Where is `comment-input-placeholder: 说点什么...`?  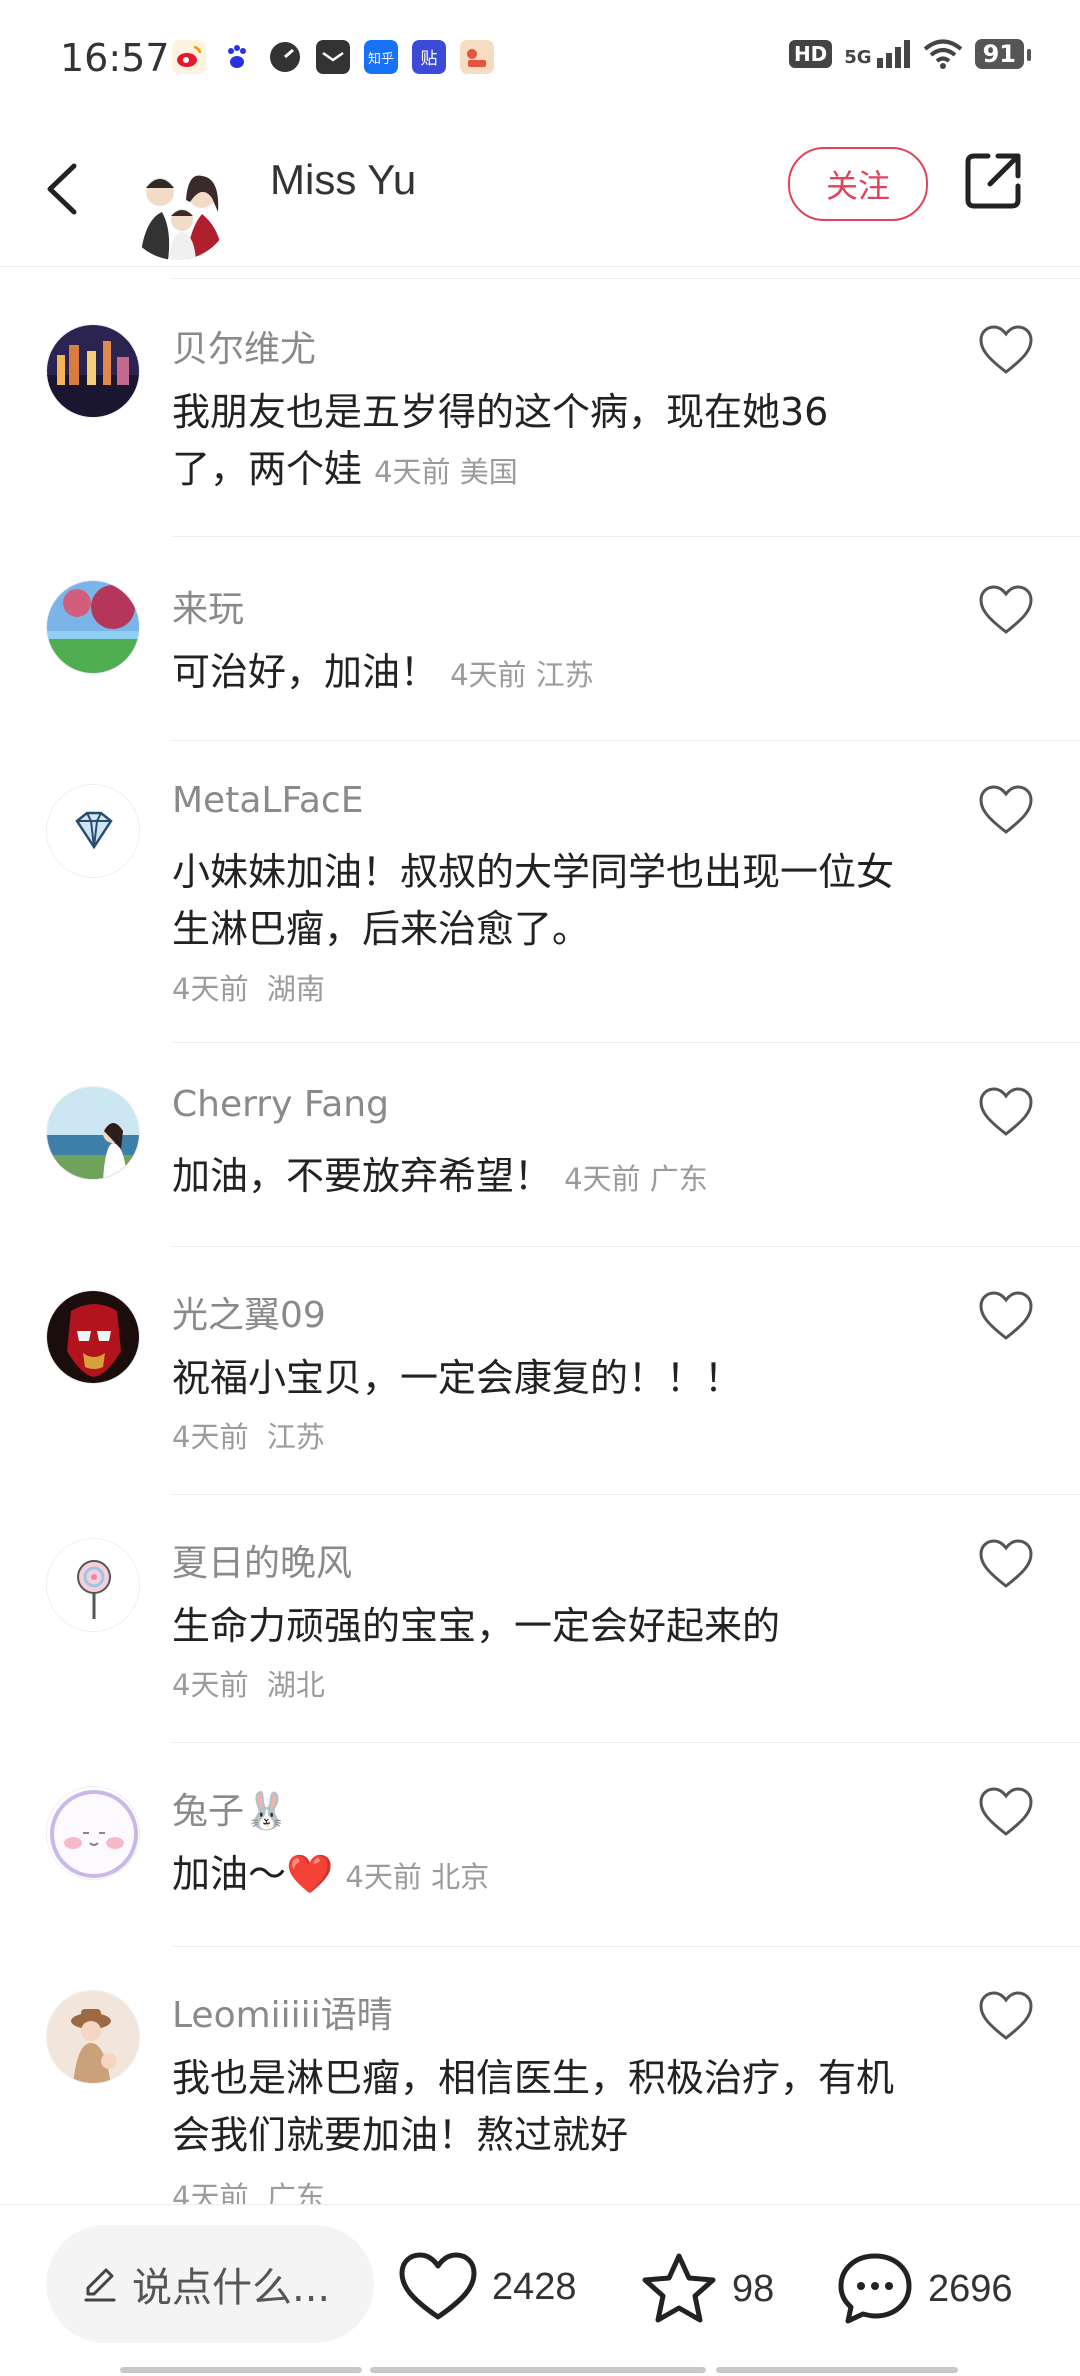
comment-input-placeholder: 说点什么... is located at coordinates (231, 2288).